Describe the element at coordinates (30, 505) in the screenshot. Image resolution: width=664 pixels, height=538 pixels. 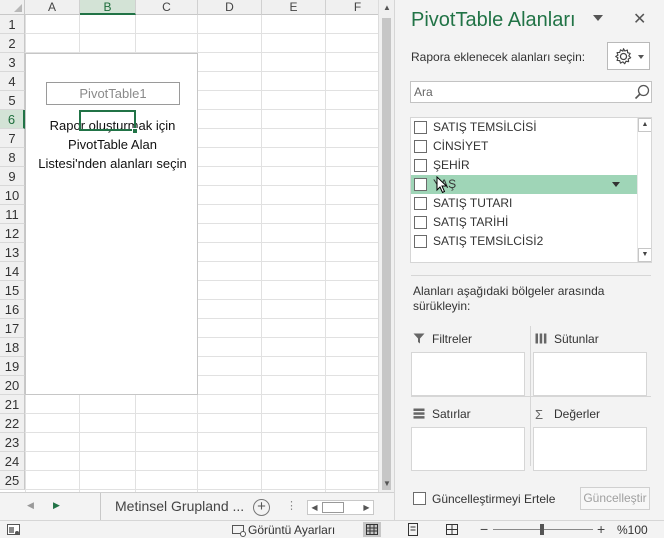
I see `tab-prev-icon: ◀` at that location.